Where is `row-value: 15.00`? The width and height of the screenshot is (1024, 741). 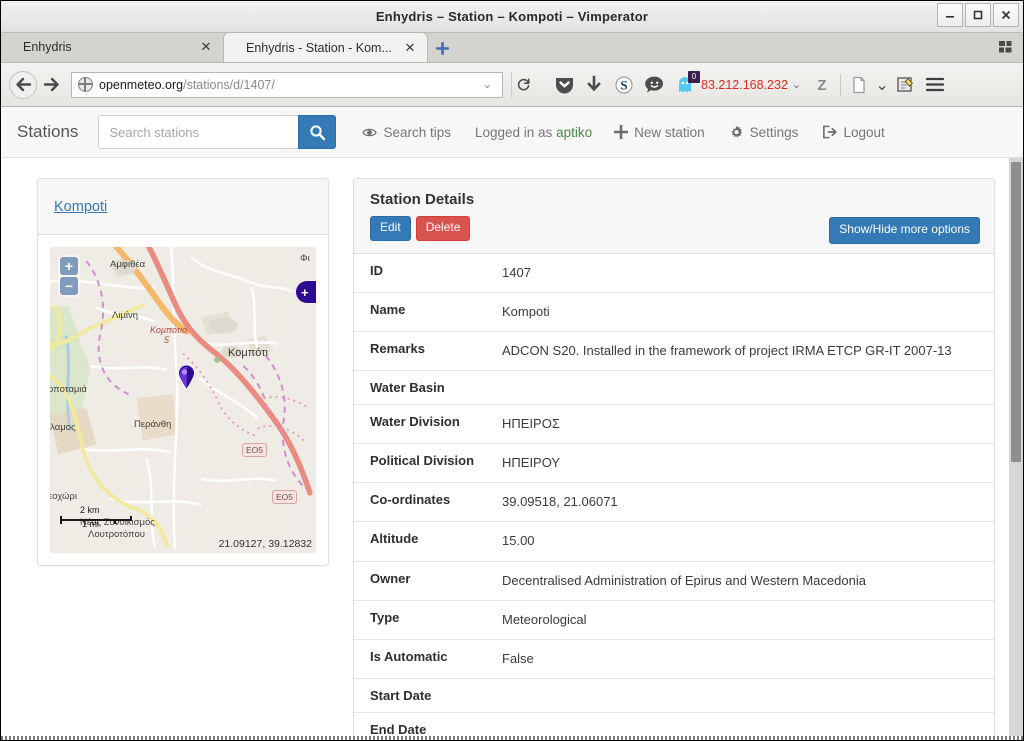 row-value: 15.00 is located at coordinates (518, 541).